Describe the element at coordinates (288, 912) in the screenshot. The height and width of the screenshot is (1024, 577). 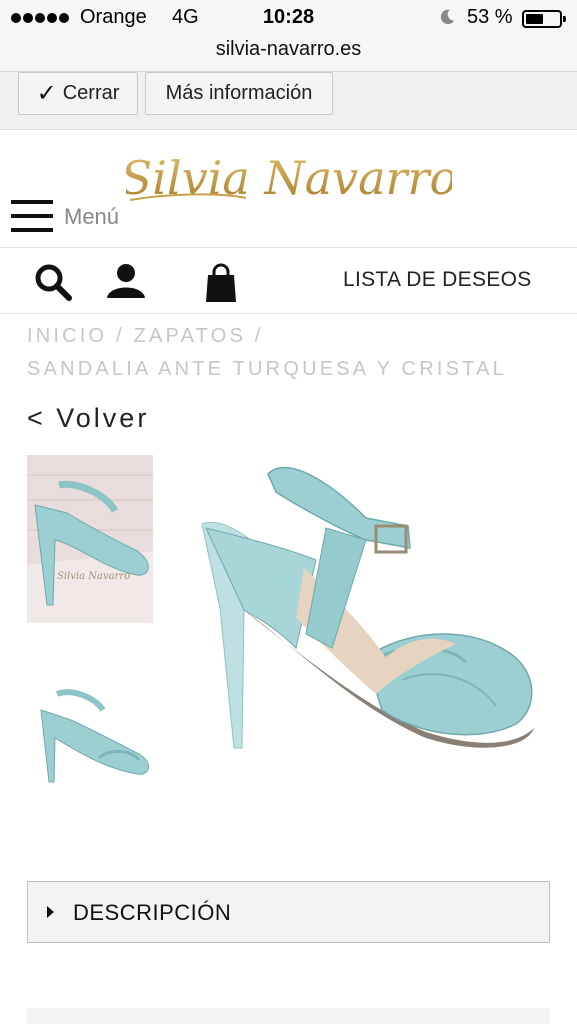
I see `description-accordion: DESCRIPCIÓN` at that location.